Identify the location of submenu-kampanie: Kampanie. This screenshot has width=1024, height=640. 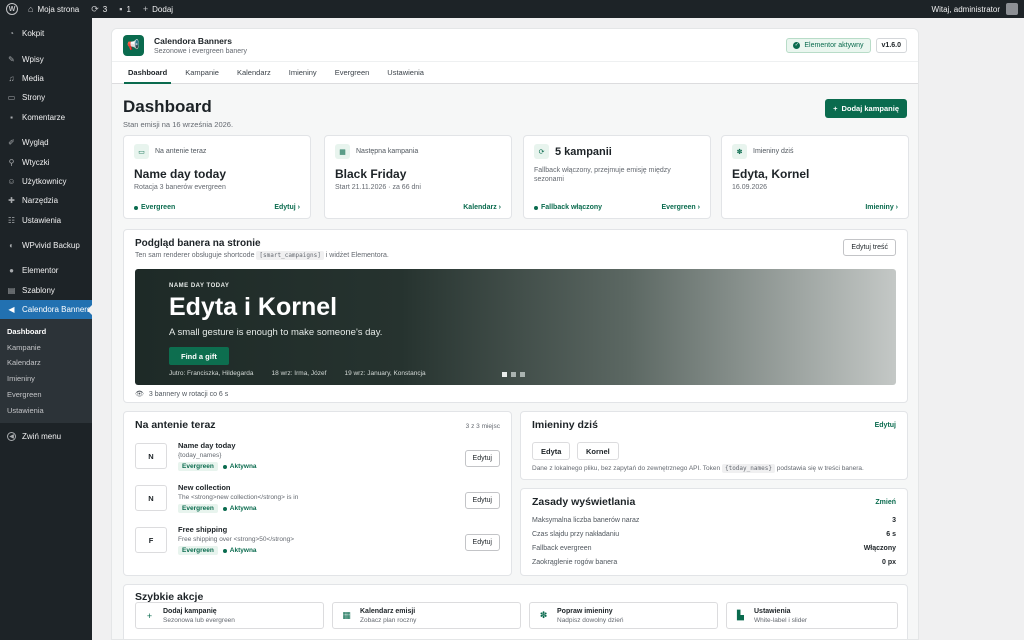
(46, 347).